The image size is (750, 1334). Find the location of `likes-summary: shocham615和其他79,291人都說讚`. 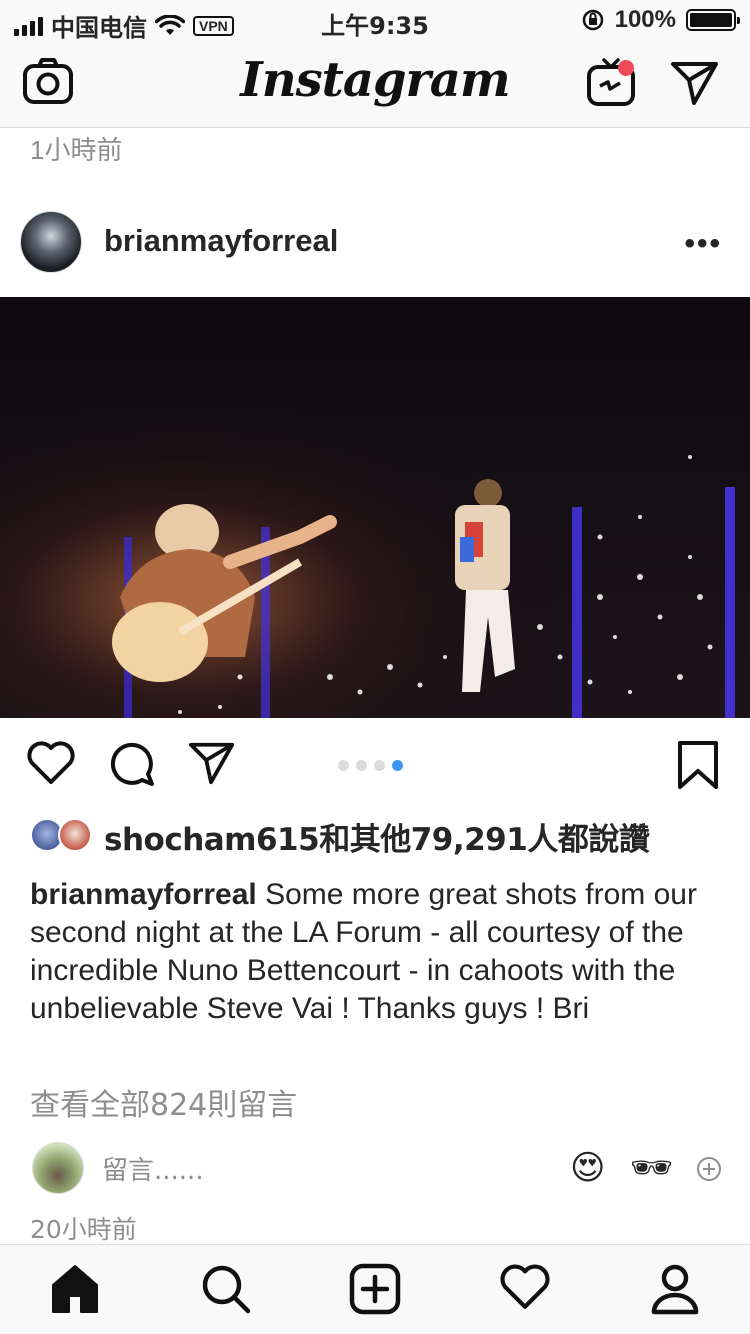

likes-summary: shocham615和其他79,291人都說讚 is located at coordinates (340, 836).